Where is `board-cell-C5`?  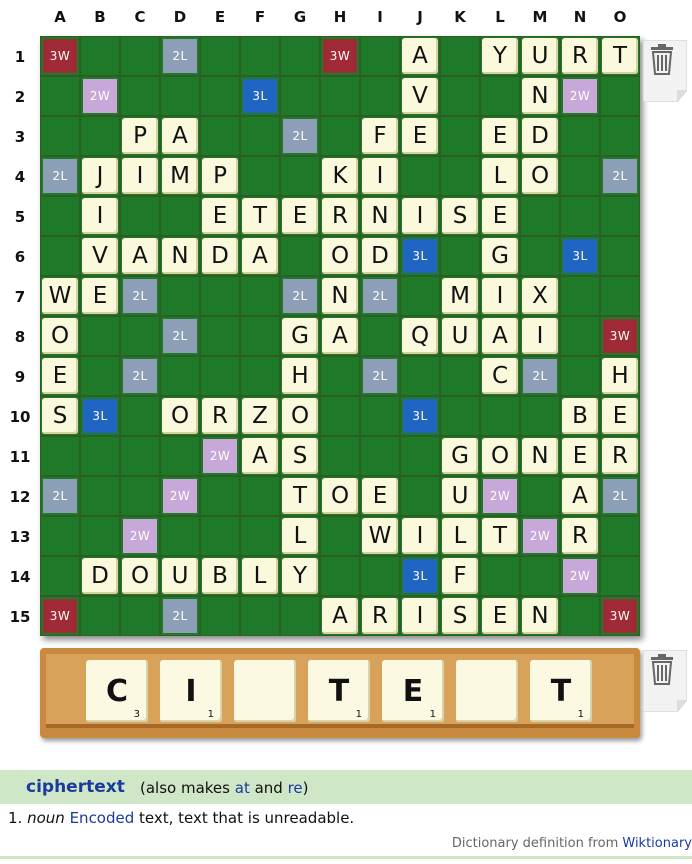 board-cell-C5 is located at coordinates (140, 216).